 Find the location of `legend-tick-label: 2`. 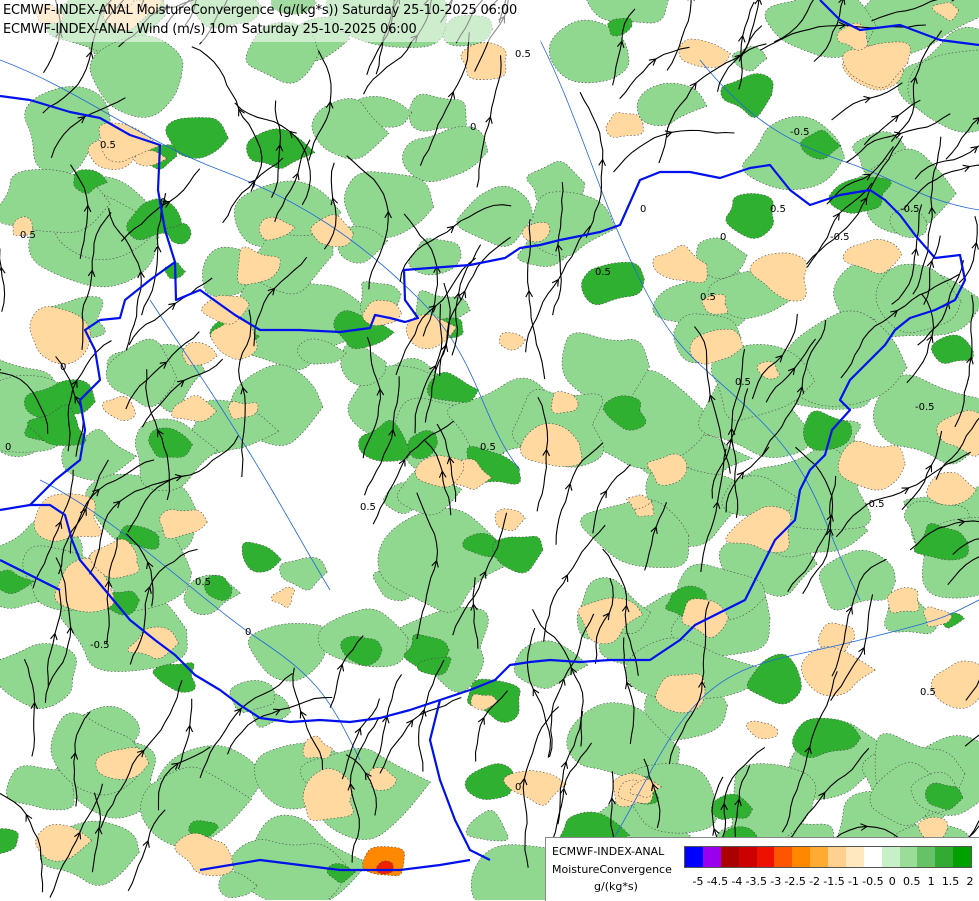

legend-tick-label: 2 is located at coordinates (970, 881).